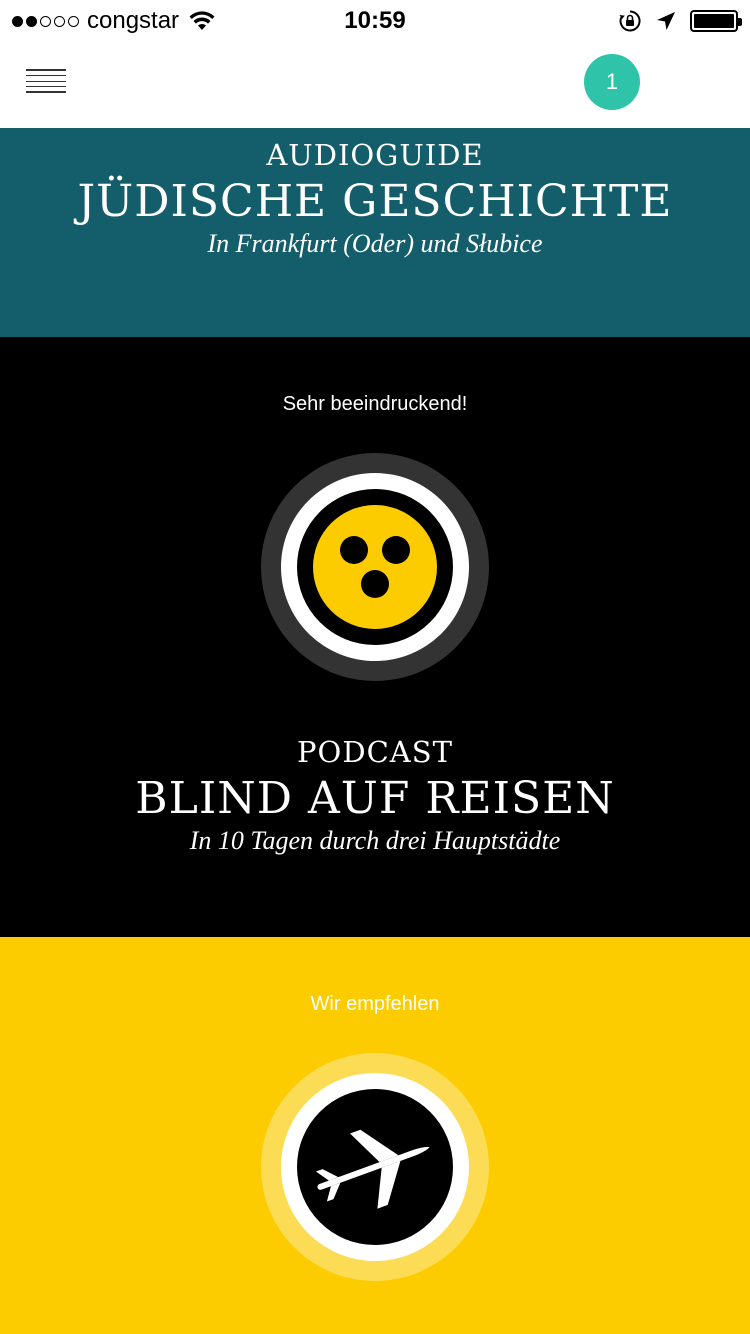 This screenshot has height=1334, width=750. I want to click on audioguide-title: JÜDISCHE GESCHICHTE, so click(375, 201).